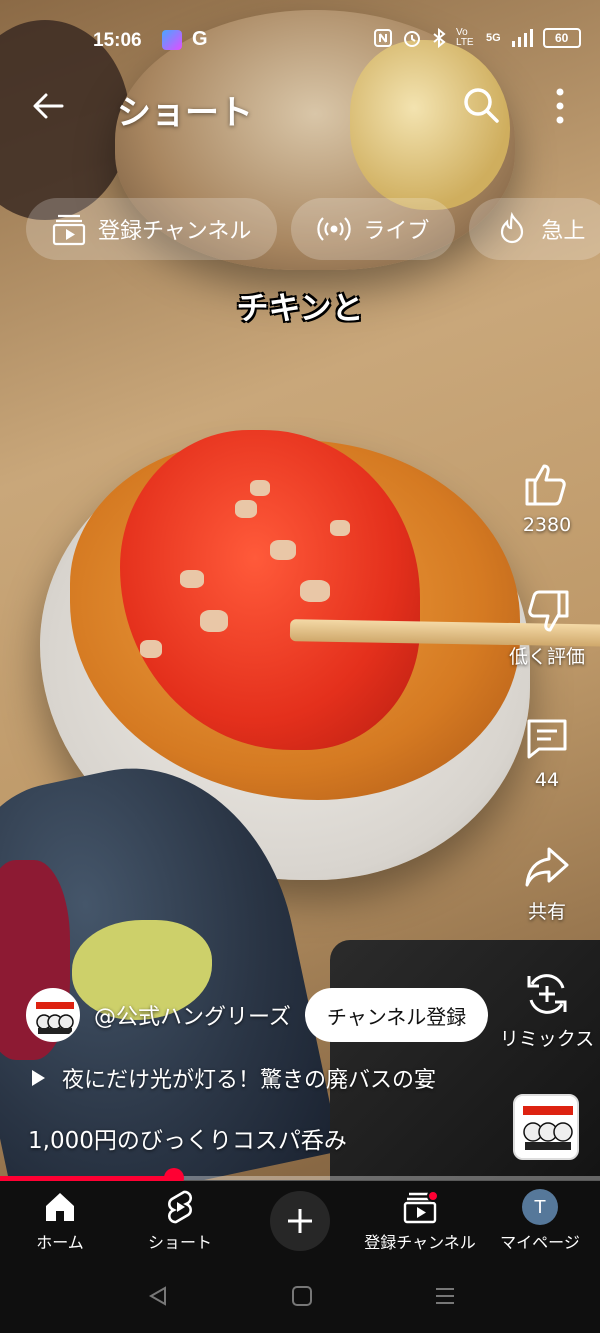 This screenshot has height=1333, width=600. What do you see at coordinates (540, 1207) in the screenshot?
I see `user-avatar: T` at bounding box center [540, 1207].